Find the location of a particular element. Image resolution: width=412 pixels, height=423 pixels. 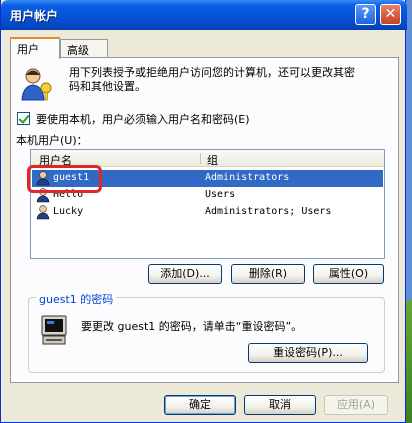

properties-button: 属性(O) is located at coordinates (348, 274).